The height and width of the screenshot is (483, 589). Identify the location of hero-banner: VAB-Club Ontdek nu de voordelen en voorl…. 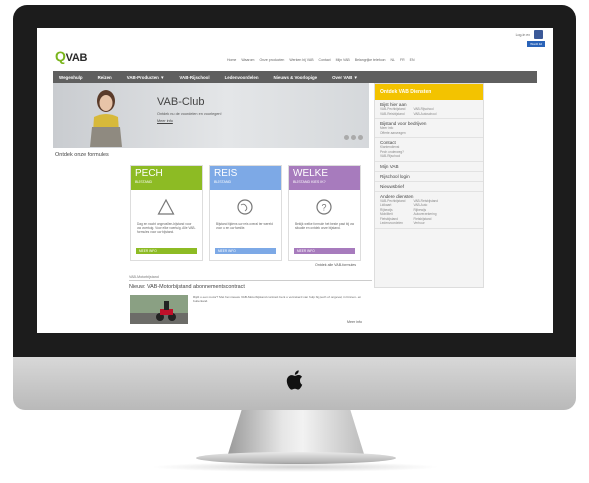
(211, 115).